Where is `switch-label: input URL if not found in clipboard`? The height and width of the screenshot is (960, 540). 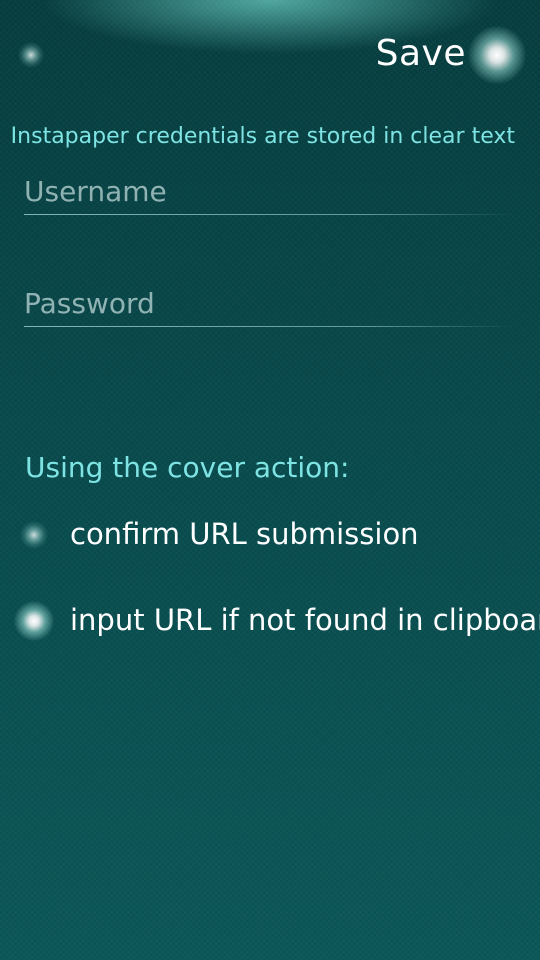 switch-label: input URL if not found in clipboard is located at coordinates (305, 620).